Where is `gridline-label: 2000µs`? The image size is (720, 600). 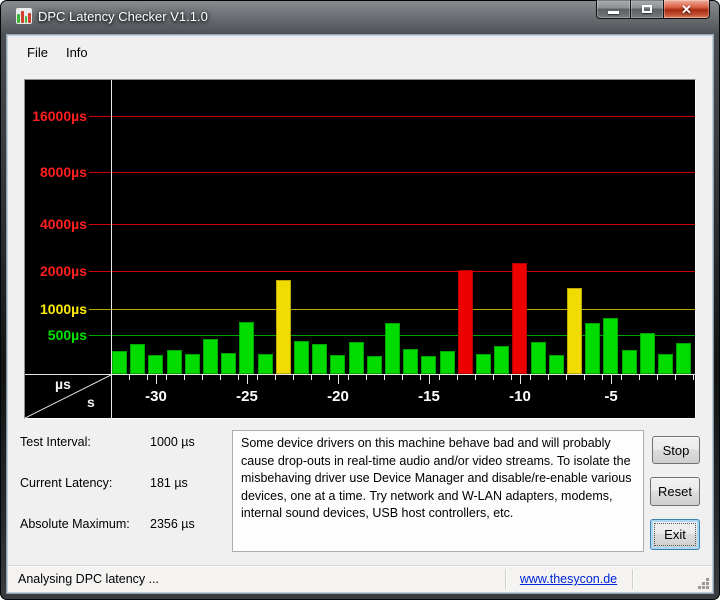
gridline-label: 2000µs is located at coordinates (63, 271).